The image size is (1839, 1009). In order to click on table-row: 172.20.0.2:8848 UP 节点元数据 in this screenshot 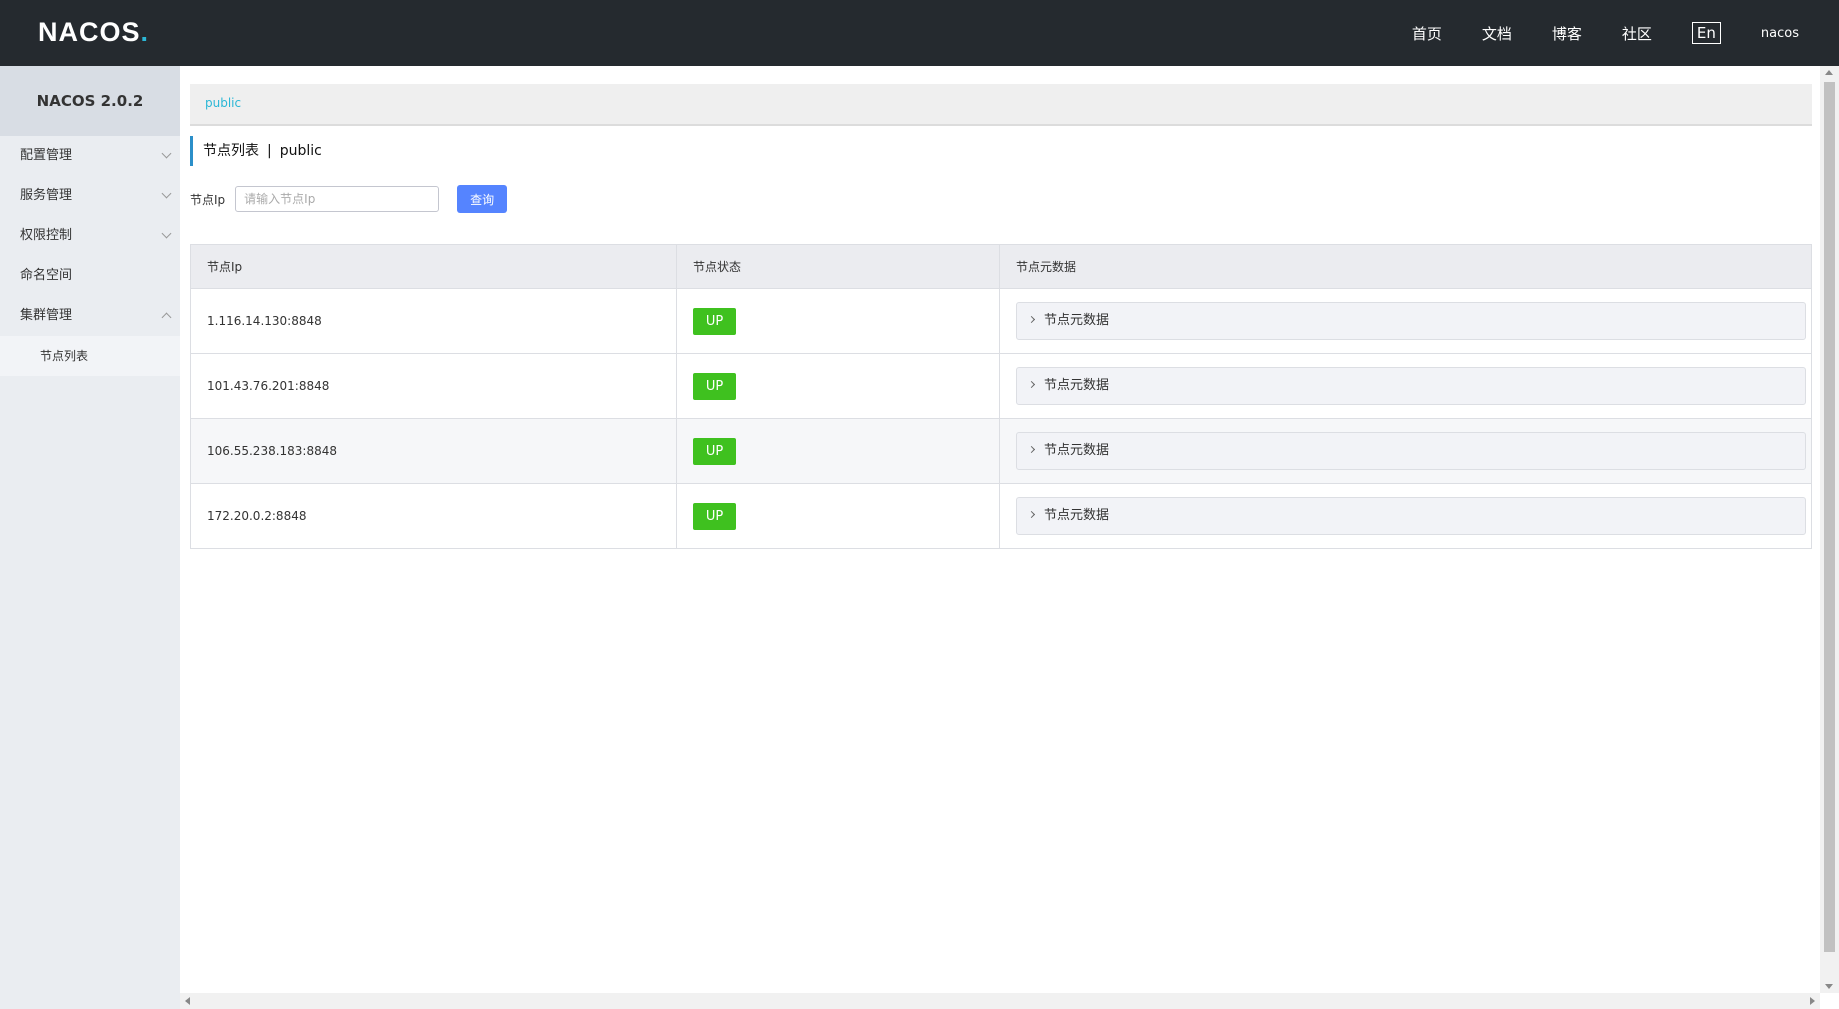, I will do `click(1001, 516)`.